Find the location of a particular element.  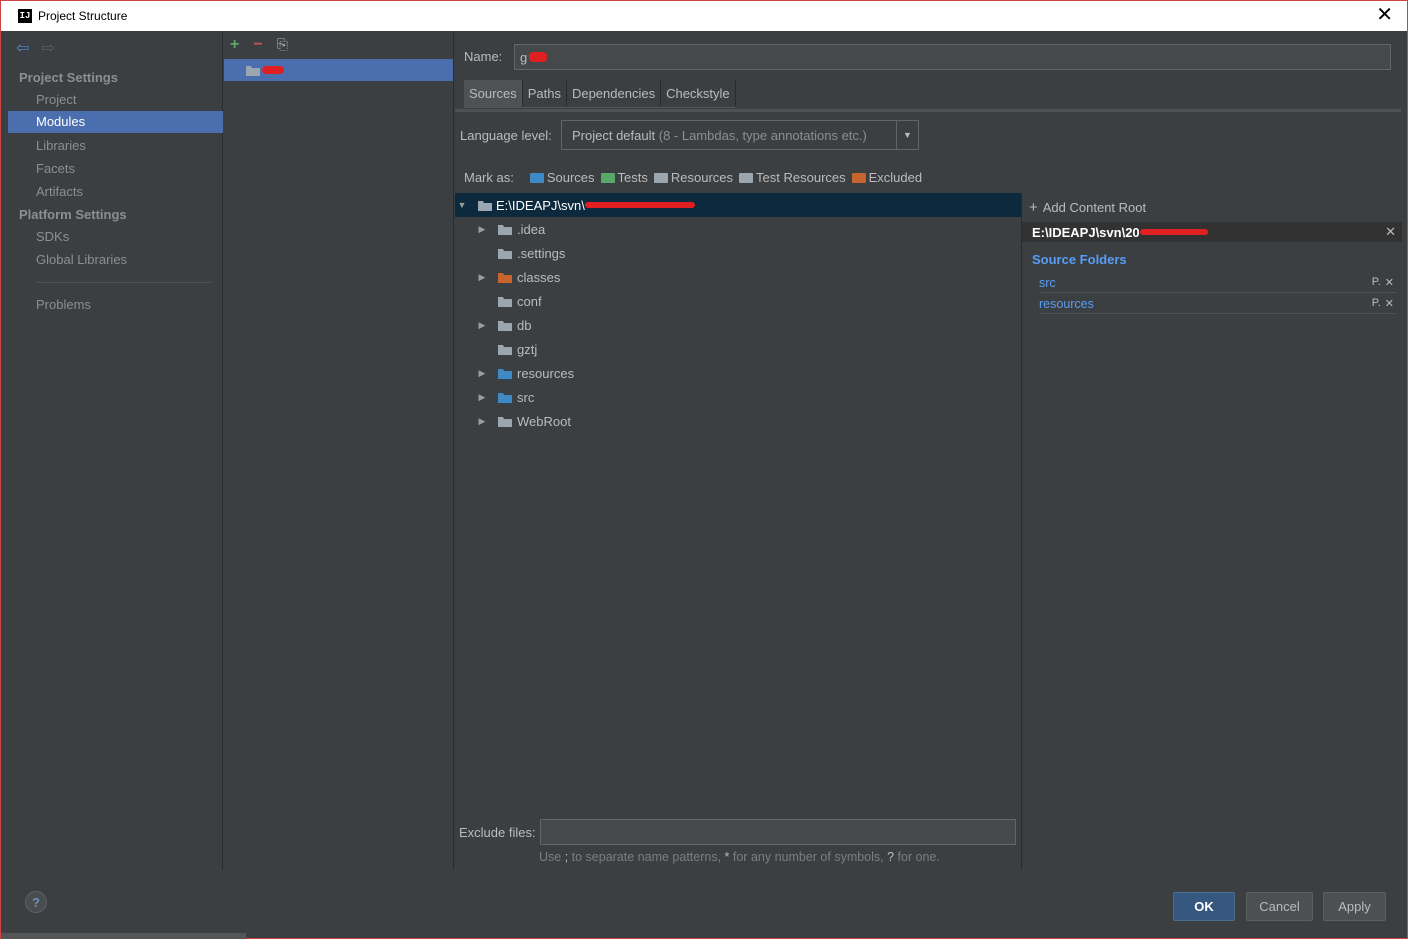

source-folder-row: resources P. ✕ is located at coordinates (1217, 304).